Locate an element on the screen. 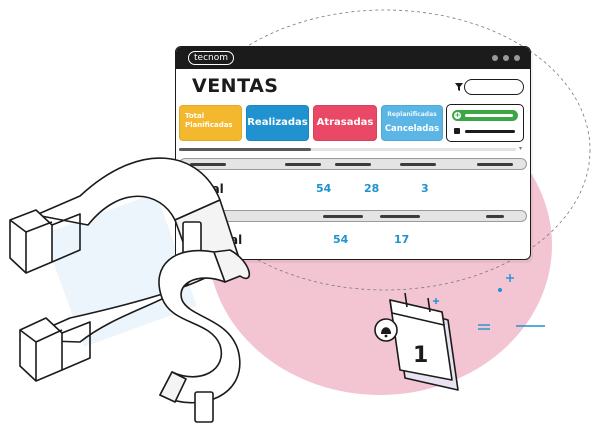 The width and height of the screenshot is (599, 427). table-cell: 3 is located at coordinates (425, 188).